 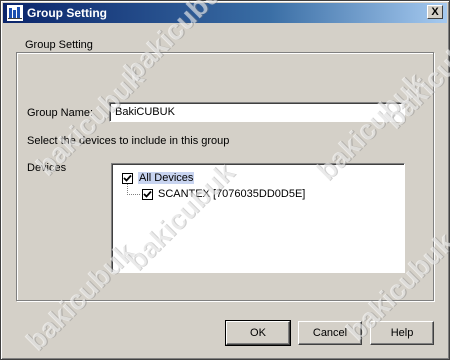 What do you see at coordinates (166, 178) in the screenshot?
I see `all-devices-label: All Devices` at bounding box center [166, 178].